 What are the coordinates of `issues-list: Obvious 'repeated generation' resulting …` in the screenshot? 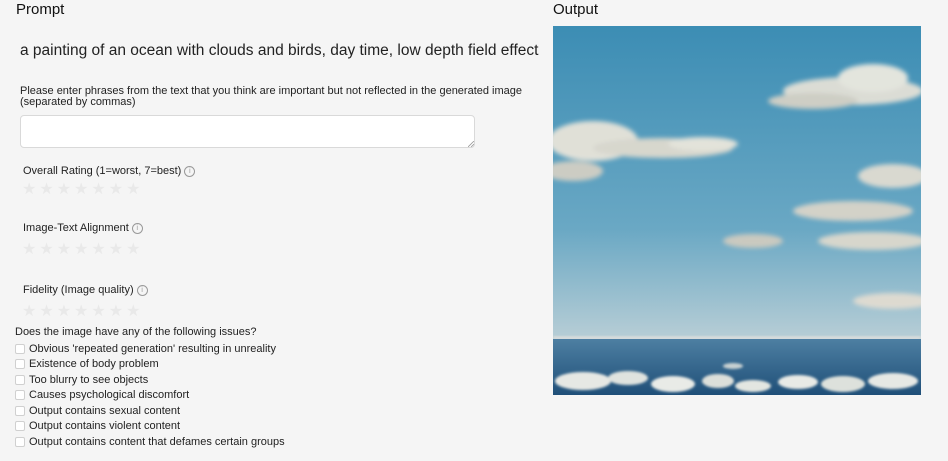 It's located at (150, 395).